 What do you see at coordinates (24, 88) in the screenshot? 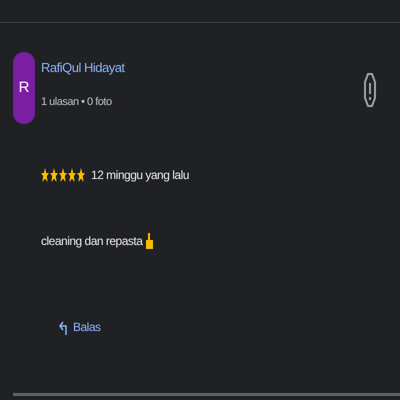
I see `avatar: R` at bounding box center [24, 88].